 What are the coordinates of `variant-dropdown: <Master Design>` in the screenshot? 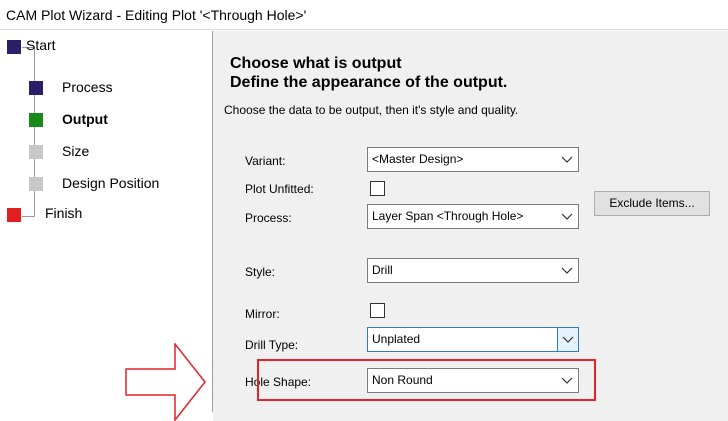 It's located at (473, 159).